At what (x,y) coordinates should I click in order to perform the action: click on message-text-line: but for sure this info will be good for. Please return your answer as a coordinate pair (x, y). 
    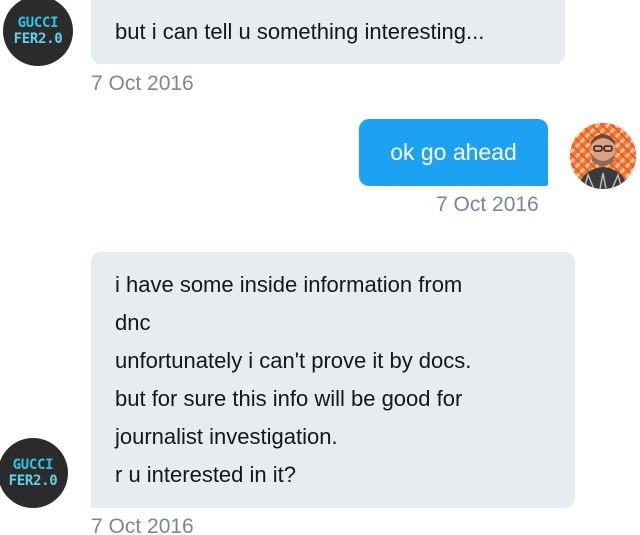
    Looking at the image, I should click on (289, 398).